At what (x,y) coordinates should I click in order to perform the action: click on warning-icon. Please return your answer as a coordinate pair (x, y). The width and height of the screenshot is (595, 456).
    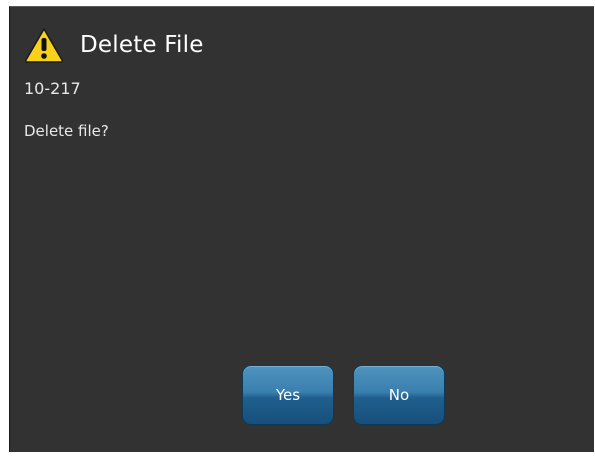
    Looking at the image, I should click on (44, 45).